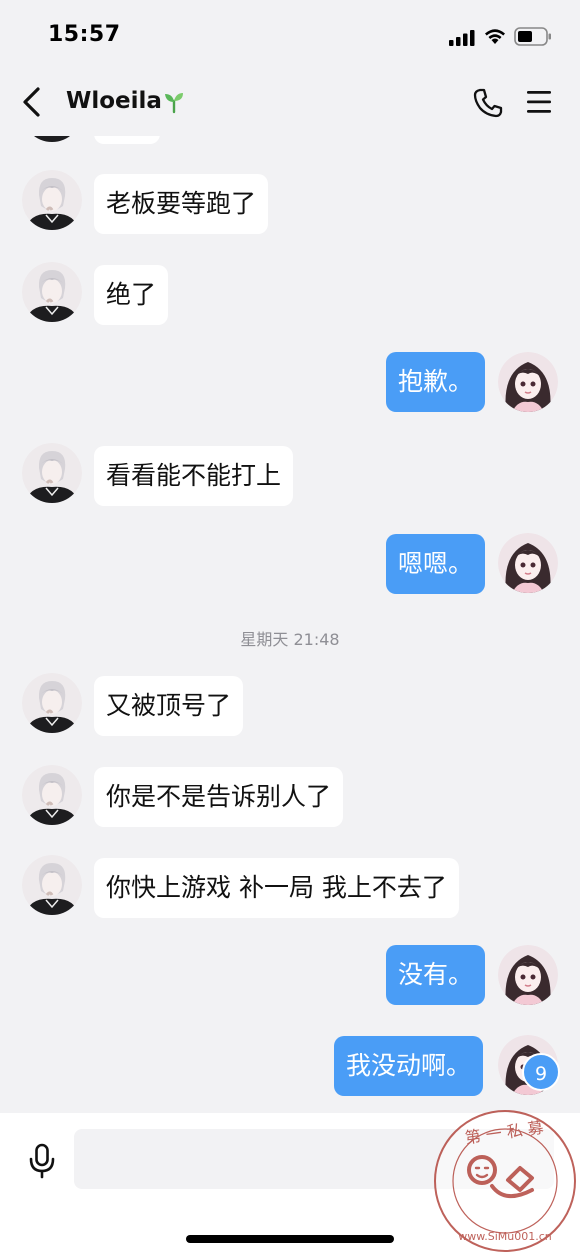 Image resolution: width=580 pixels, height=1255 pixels. I want to click on message-bubble: 你是不是告诉别人了, so click(219, 797).